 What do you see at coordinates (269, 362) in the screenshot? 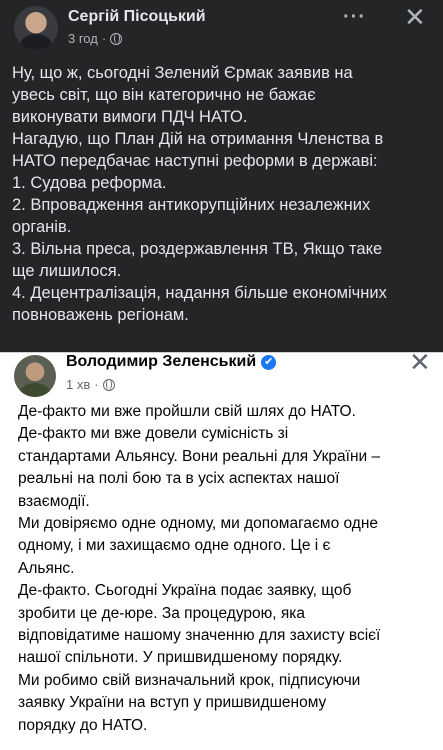
I see `verified-badge-icon: ✔` at bounding box center [269, 362].